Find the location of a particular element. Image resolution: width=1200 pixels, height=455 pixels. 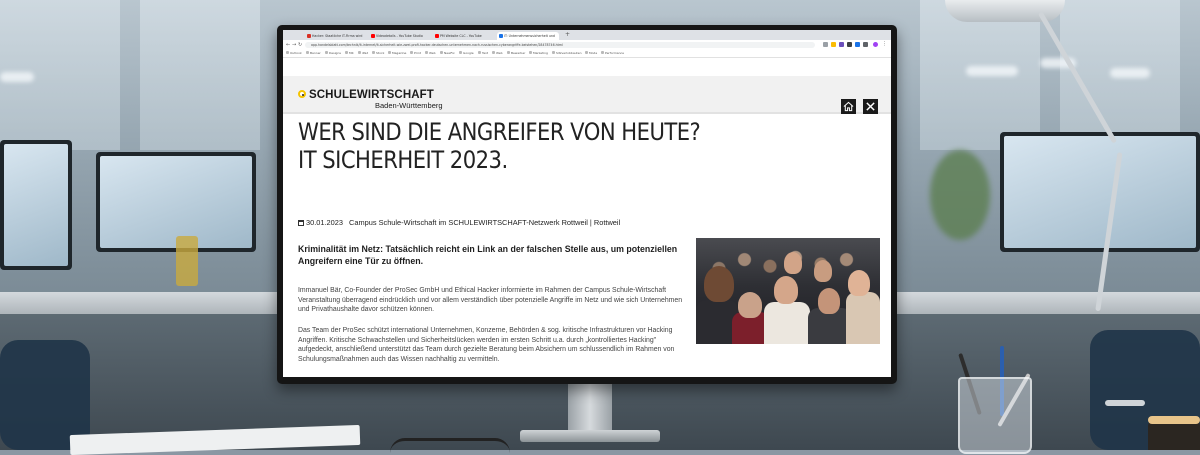

new-tab-button: + is located at coordinates (567, 35).